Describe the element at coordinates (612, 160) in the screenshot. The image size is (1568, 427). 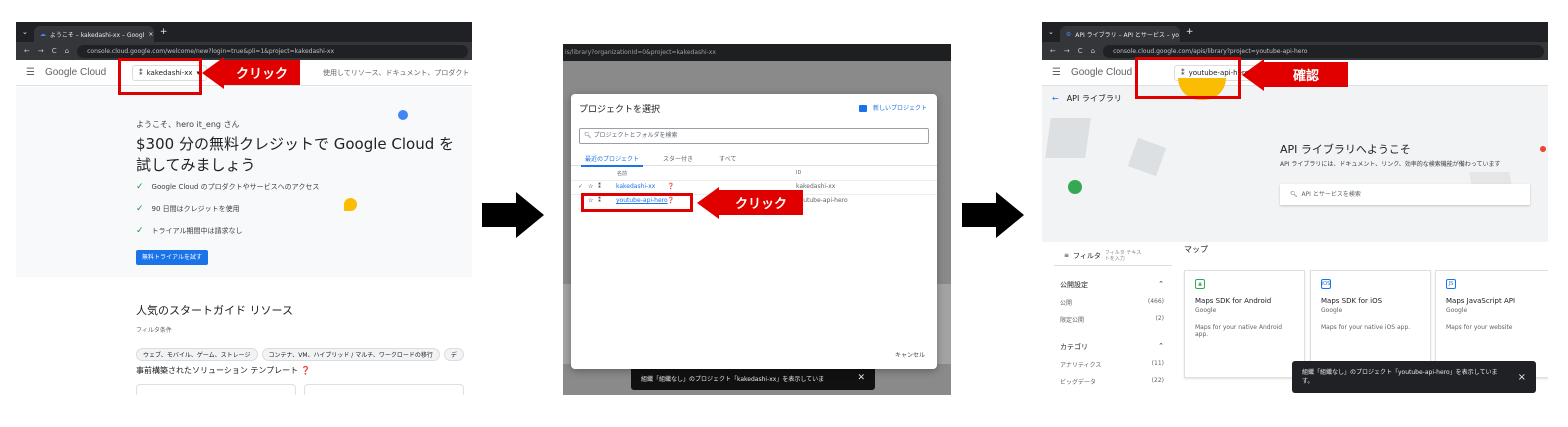
I see `tab-recent: 最近のプロジェクト` at that location.